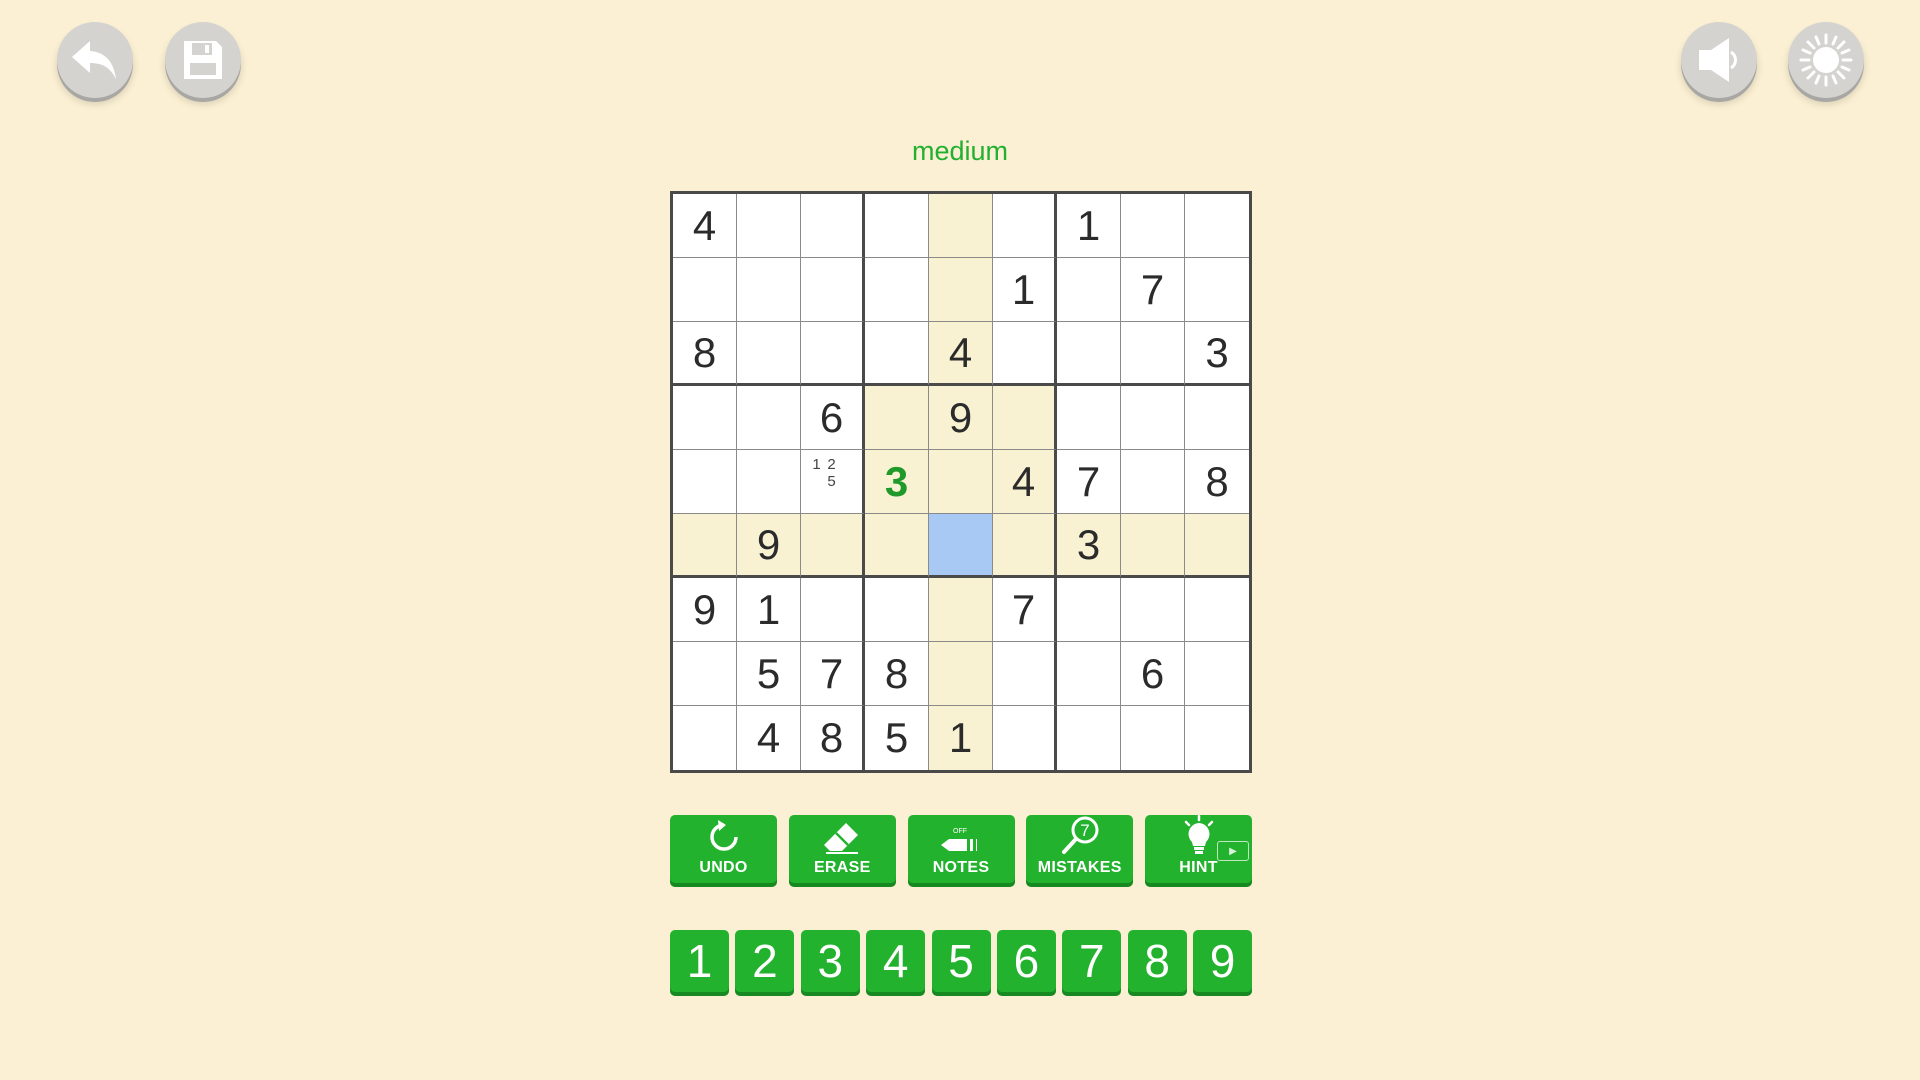  I want to click on board-cell: 125, so click(833, 482).